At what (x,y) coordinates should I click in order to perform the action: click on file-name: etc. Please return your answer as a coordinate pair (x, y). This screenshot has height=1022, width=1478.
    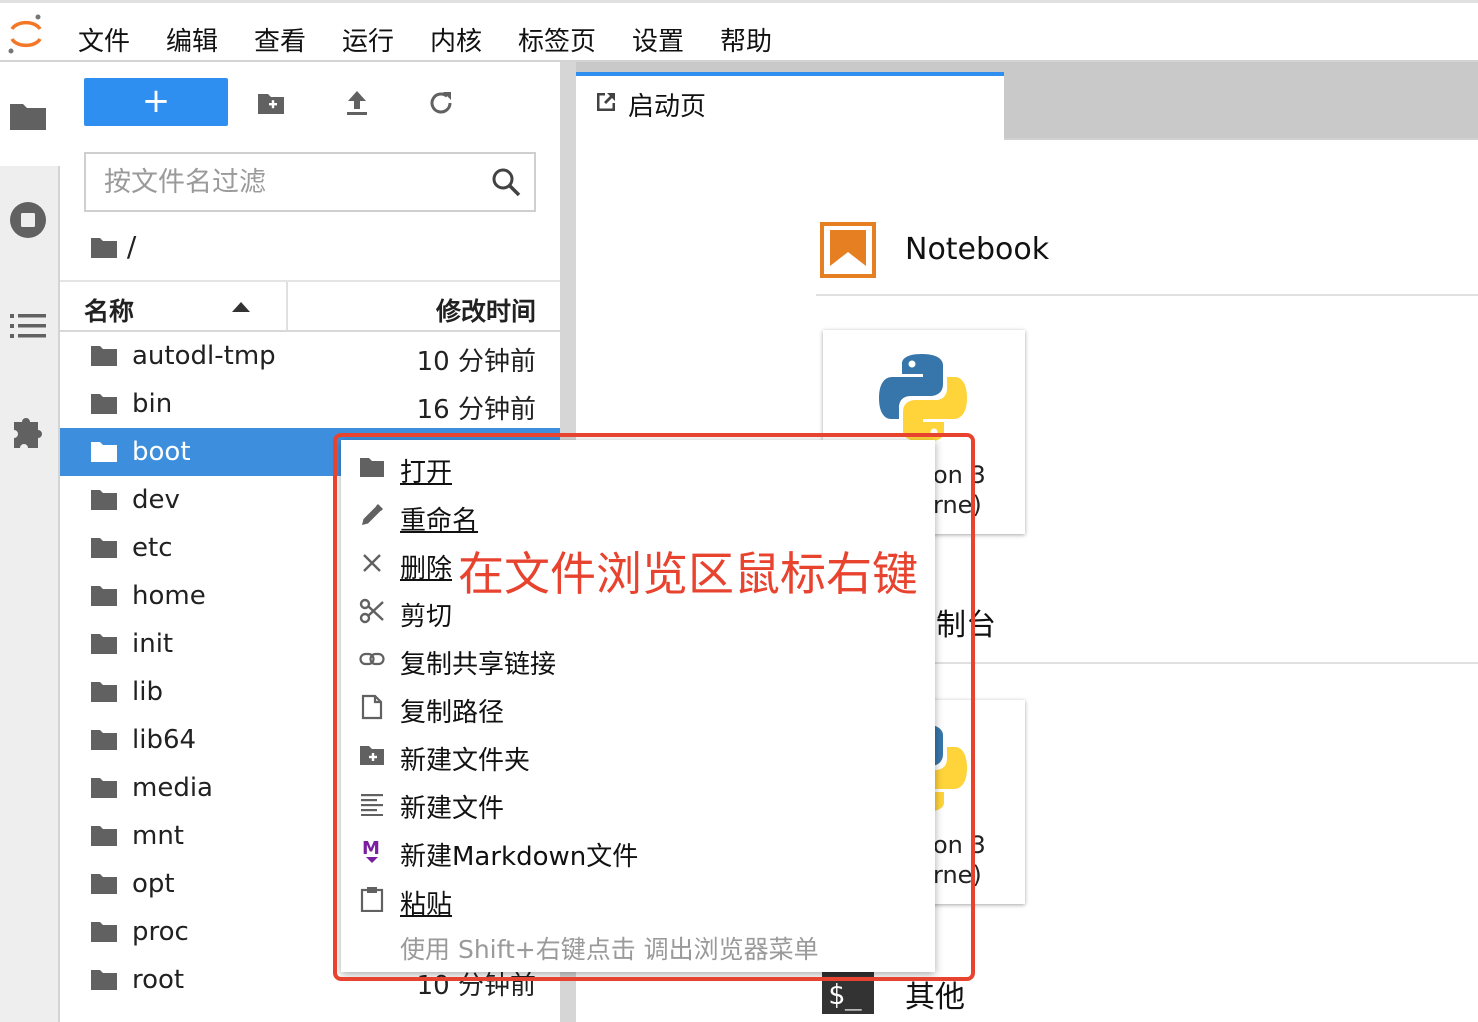
    Looking at the image, I should click on (152, 548).